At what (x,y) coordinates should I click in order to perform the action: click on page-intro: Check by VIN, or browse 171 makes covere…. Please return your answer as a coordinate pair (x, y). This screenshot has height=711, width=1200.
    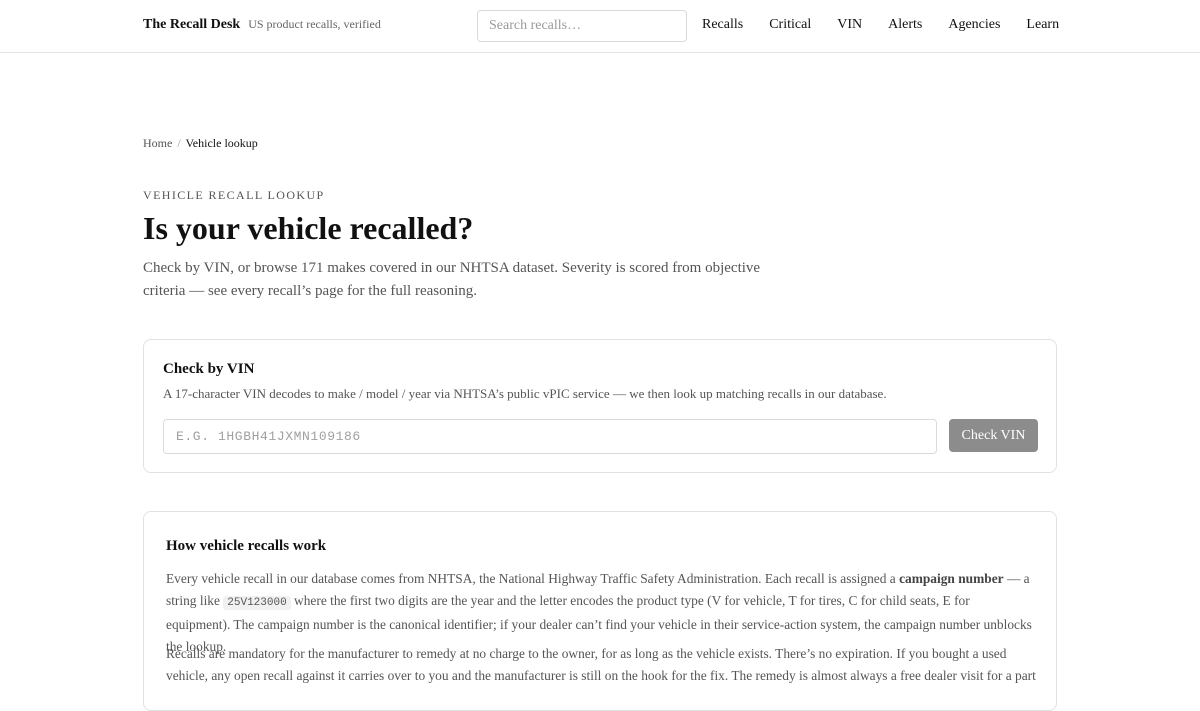
    Looking at the image, I should click on (463, 280).